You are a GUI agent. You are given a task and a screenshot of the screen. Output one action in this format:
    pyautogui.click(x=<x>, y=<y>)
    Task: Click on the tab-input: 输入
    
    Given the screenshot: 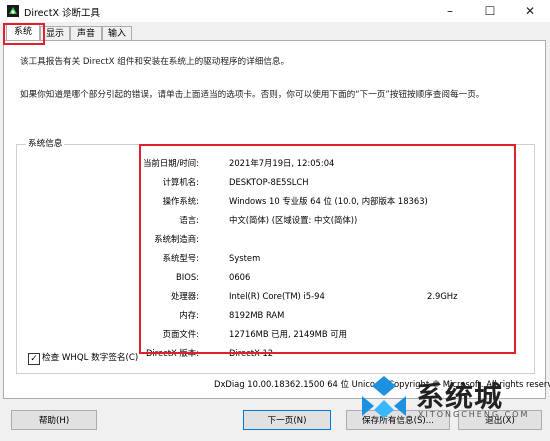 What is the action you would take?
    pyautogui.click(x=117, y=33)
    